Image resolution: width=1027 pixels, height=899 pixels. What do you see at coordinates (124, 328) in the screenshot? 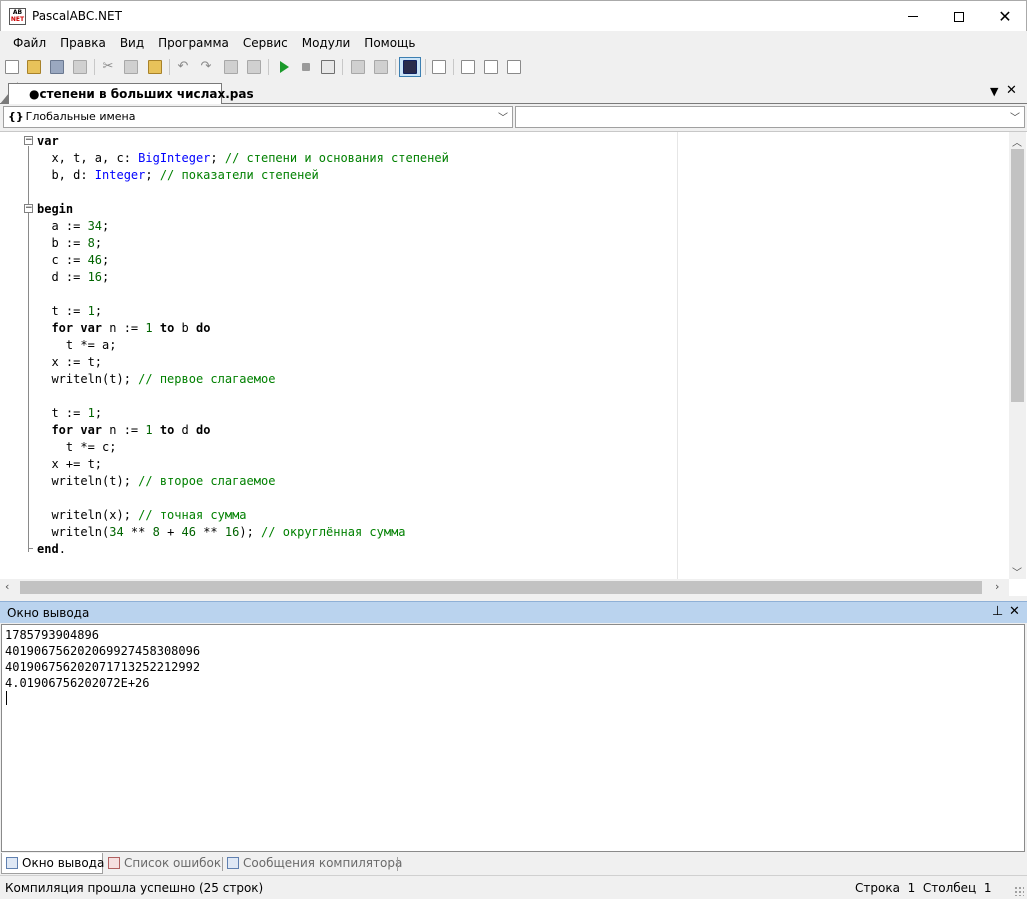
I see `code-token: n :=` at bounding box center [124, 328].